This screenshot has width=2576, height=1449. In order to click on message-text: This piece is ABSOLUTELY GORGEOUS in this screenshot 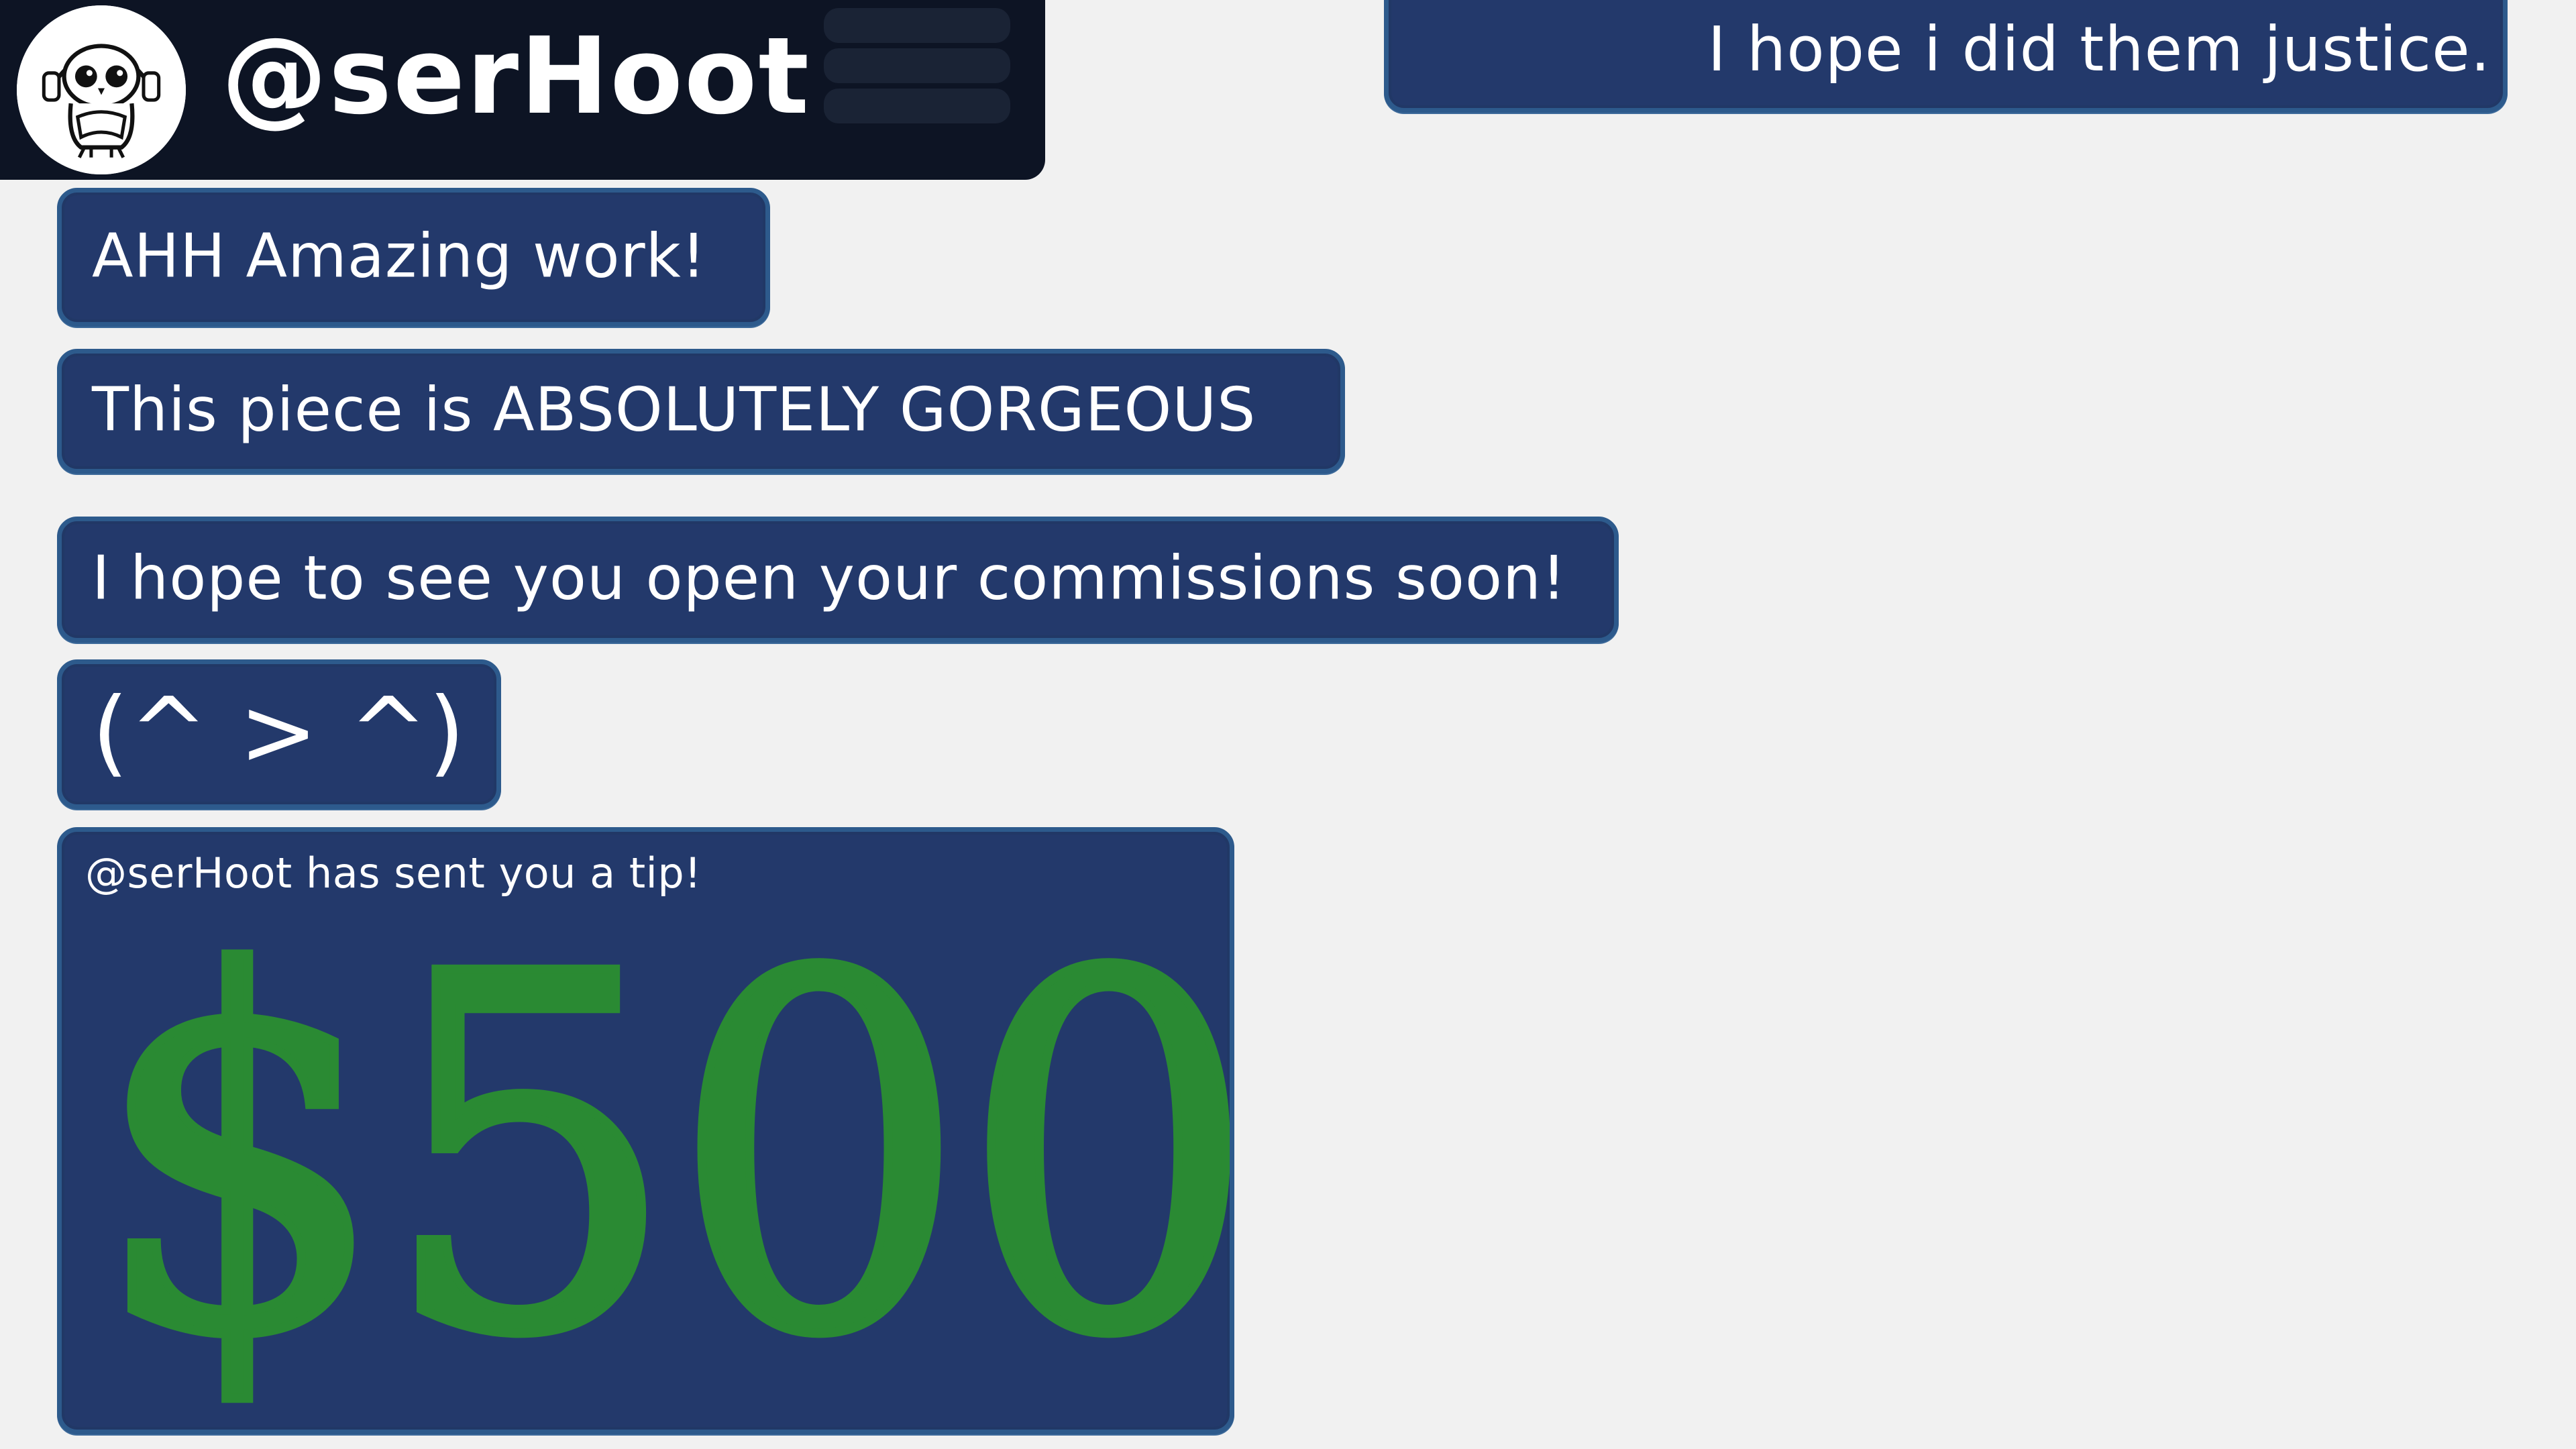, I will do `click(674, 409)`.